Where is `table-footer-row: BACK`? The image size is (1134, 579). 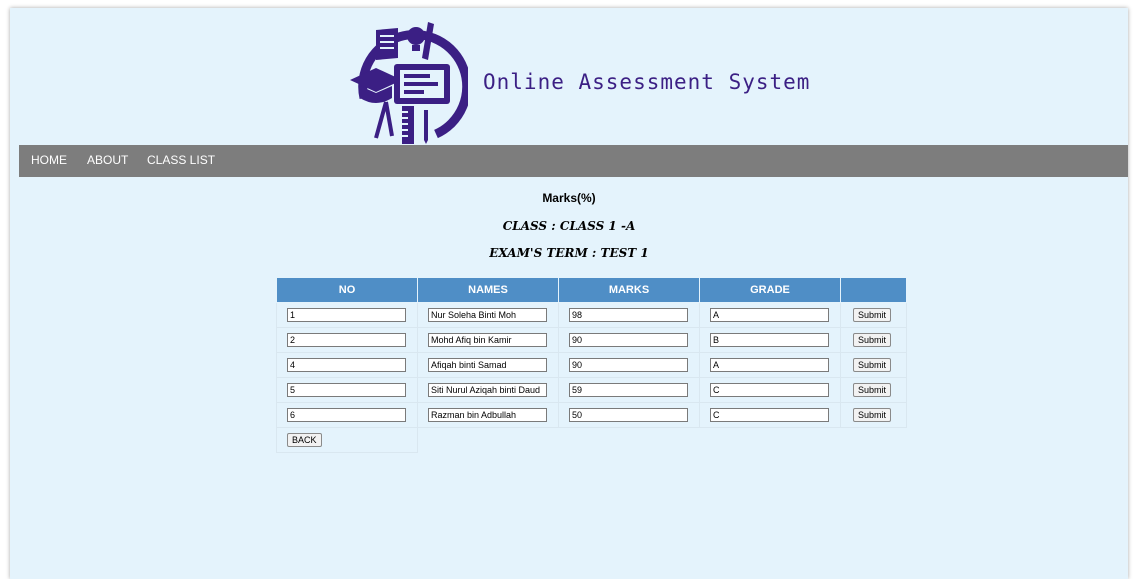 table-footer-row: BACK is located at coordinates (591, 440).